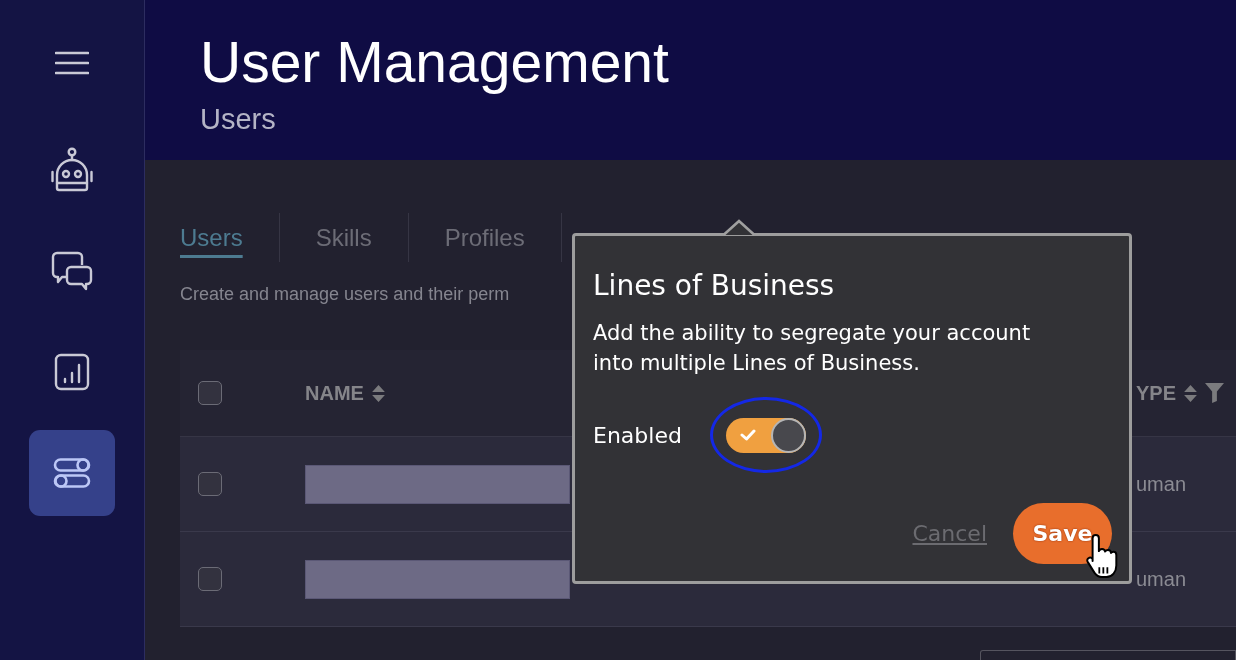 Image resolution: width=1236 pixels, height=660 pixels. I want to click on bar-chart-icon, so click(72, 372).